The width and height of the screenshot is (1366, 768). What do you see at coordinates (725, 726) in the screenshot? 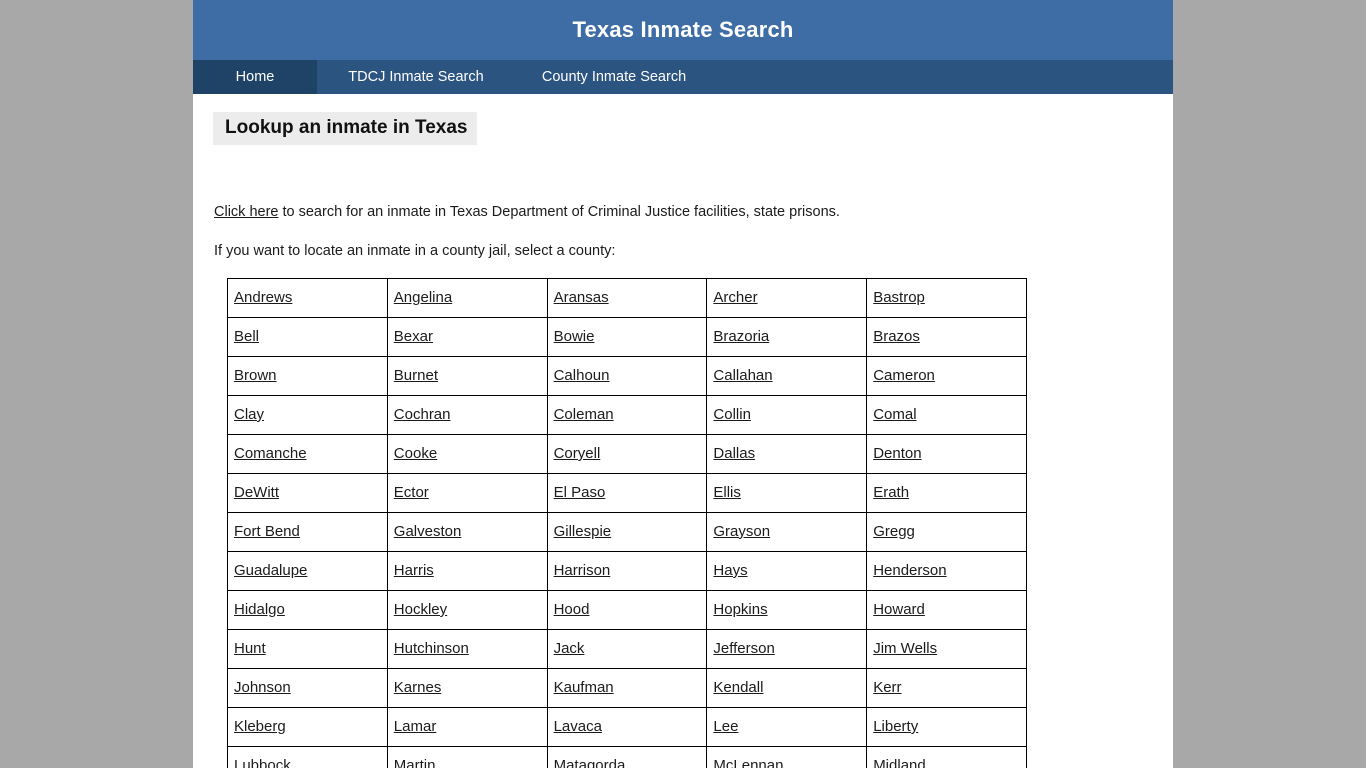
I see `county-link: Lee` at bounding box center [725, 726].